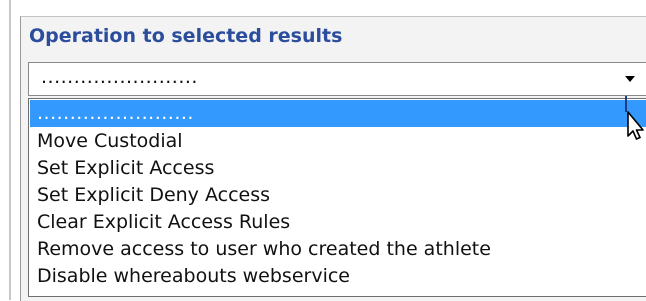  Describe the element at coordinates (630, 79) in the screenshot. I see `chevron-down-icon` at that location.